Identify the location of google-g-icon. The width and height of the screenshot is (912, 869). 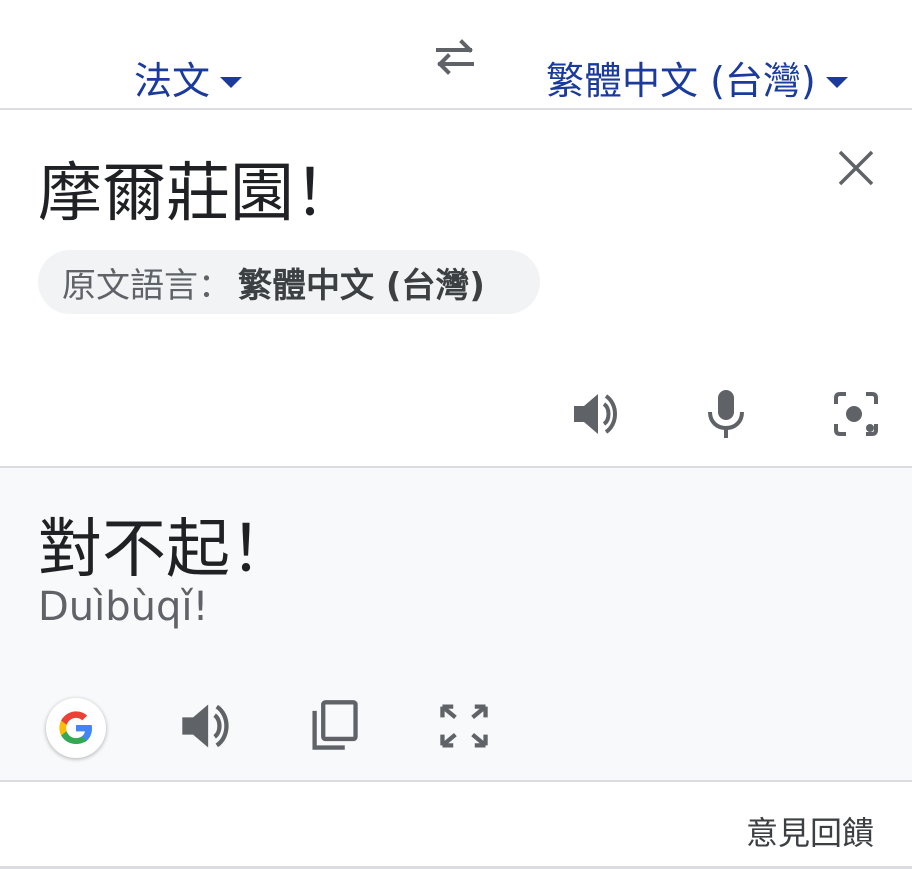
(75, 727).